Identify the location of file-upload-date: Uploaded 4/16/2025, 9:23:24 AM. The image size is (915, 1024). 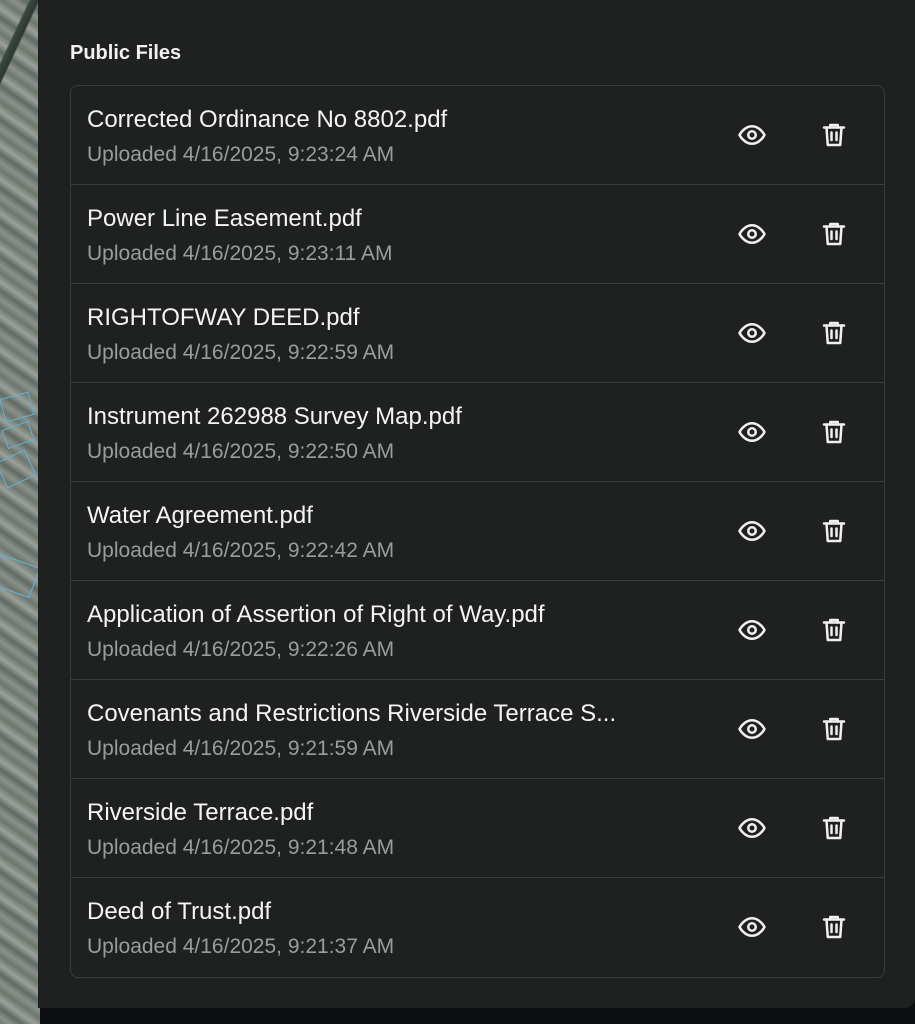
(241, 154).